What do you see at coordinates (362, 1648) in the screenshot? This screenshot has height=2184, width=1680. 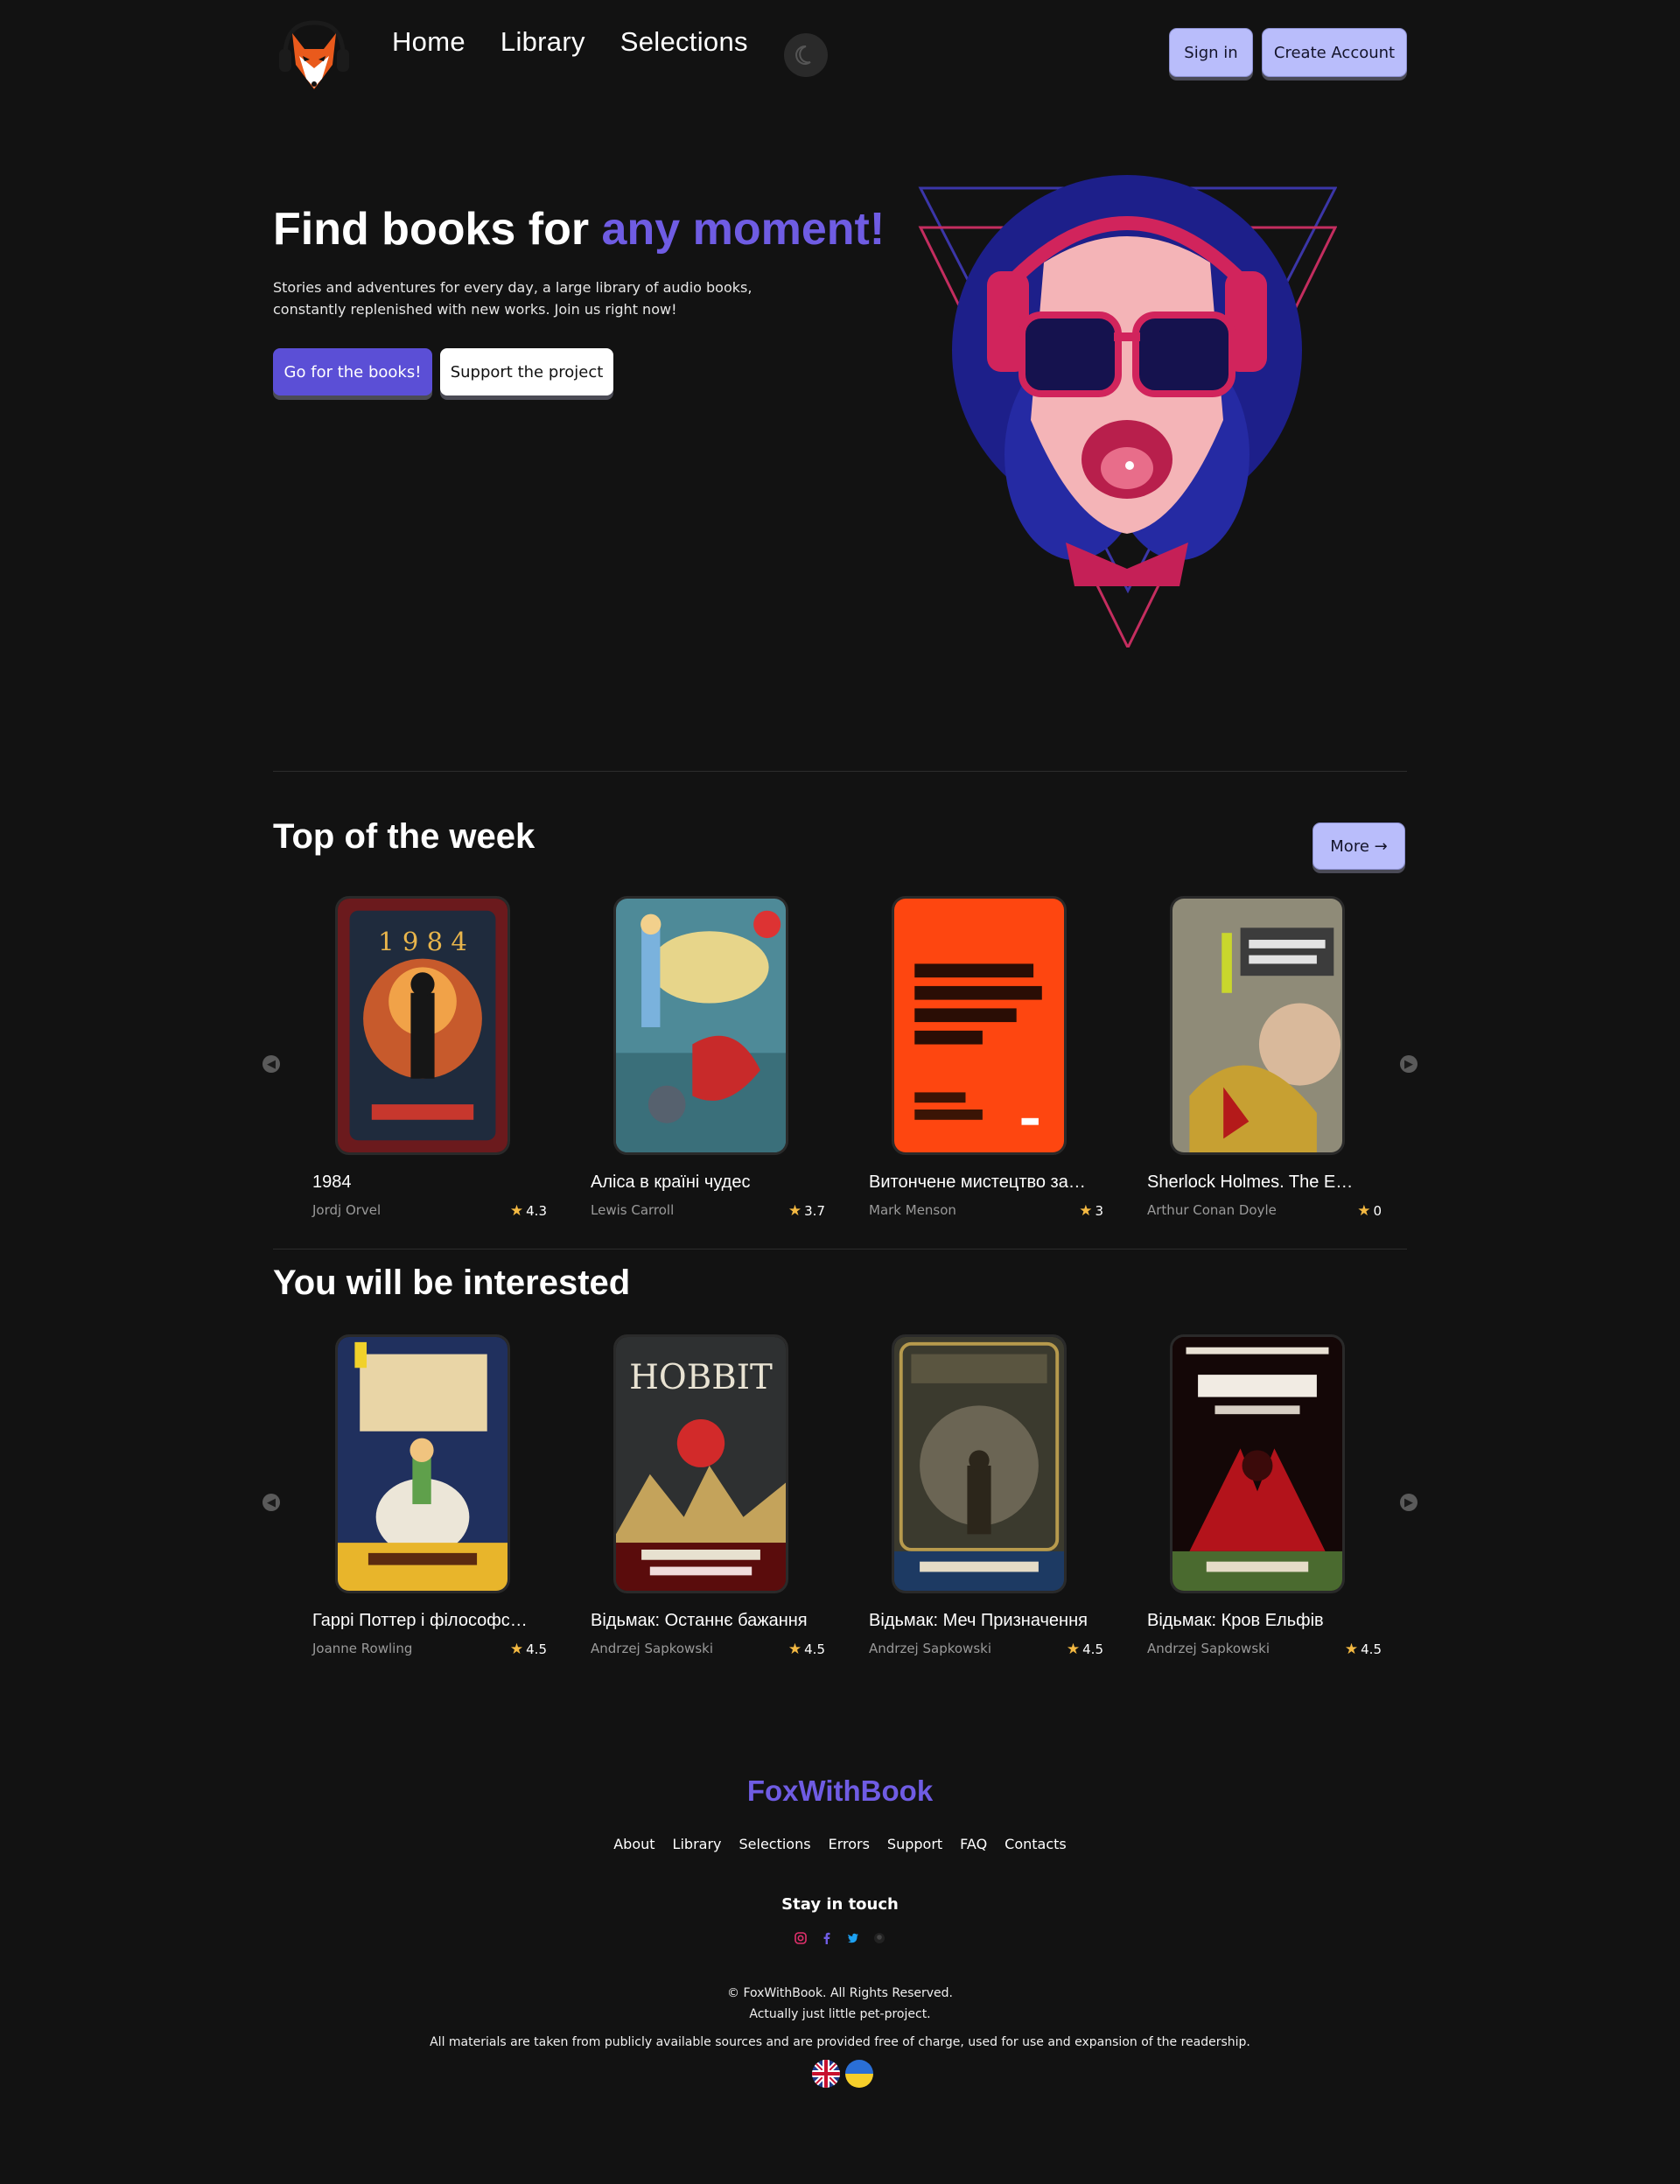 I see `book-author: Joanne Rowling` at bounding box center [362, 1648].